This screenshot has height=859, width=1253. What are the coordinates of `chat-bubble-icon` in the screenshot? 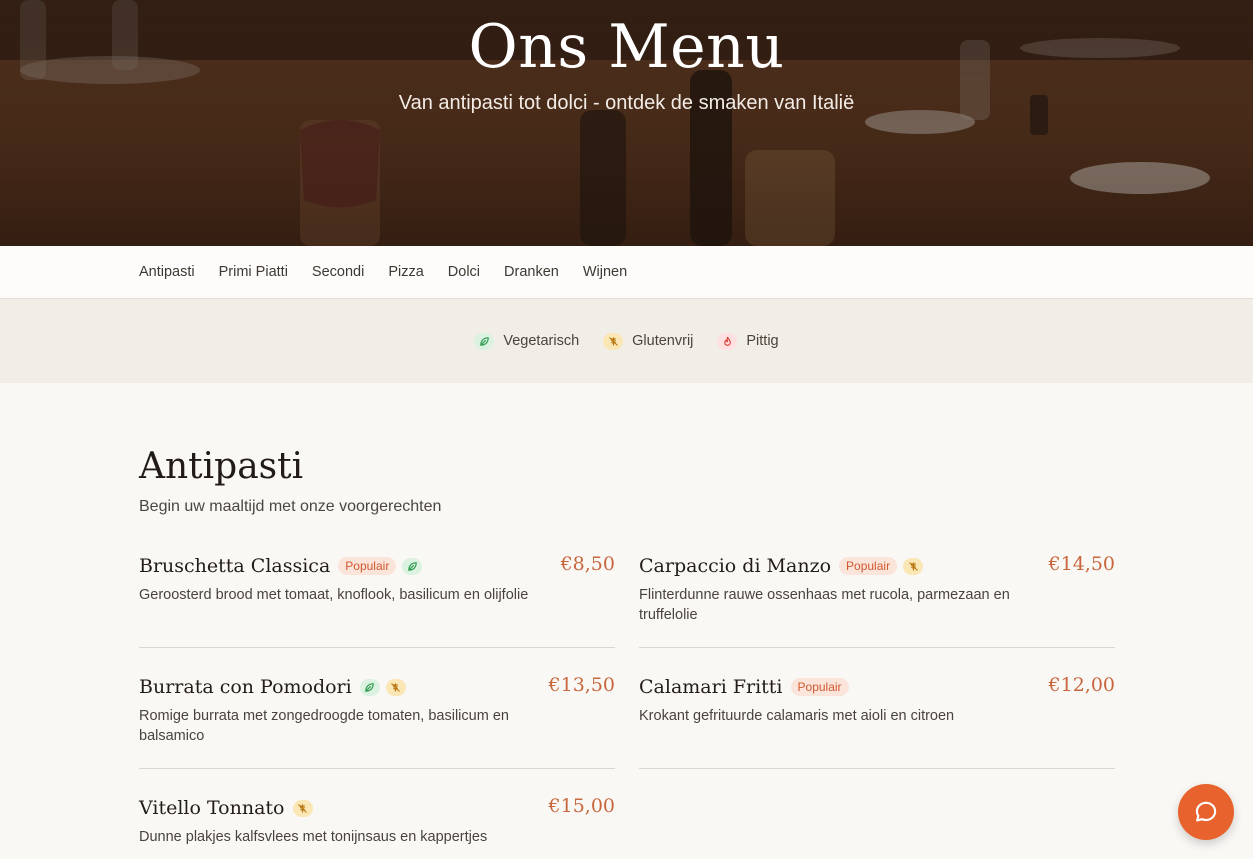 It's located at (1206, 811).